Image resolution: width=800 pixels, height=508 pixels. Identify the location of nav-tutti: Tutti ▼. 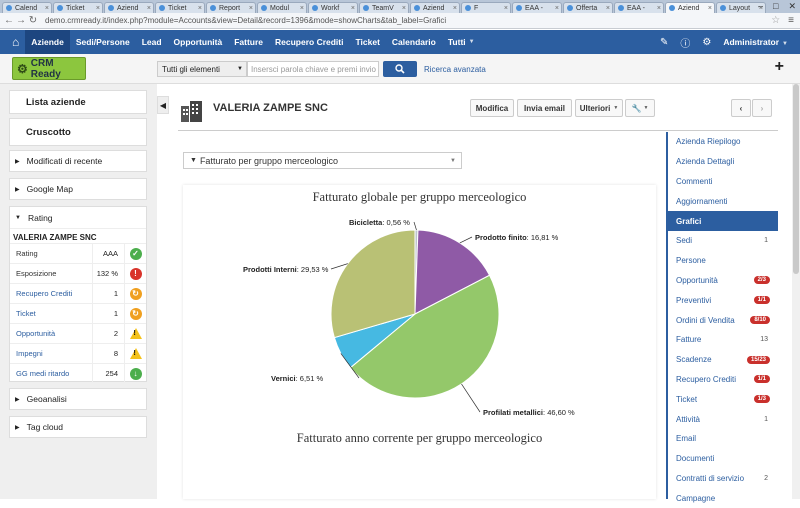
(461, 42).